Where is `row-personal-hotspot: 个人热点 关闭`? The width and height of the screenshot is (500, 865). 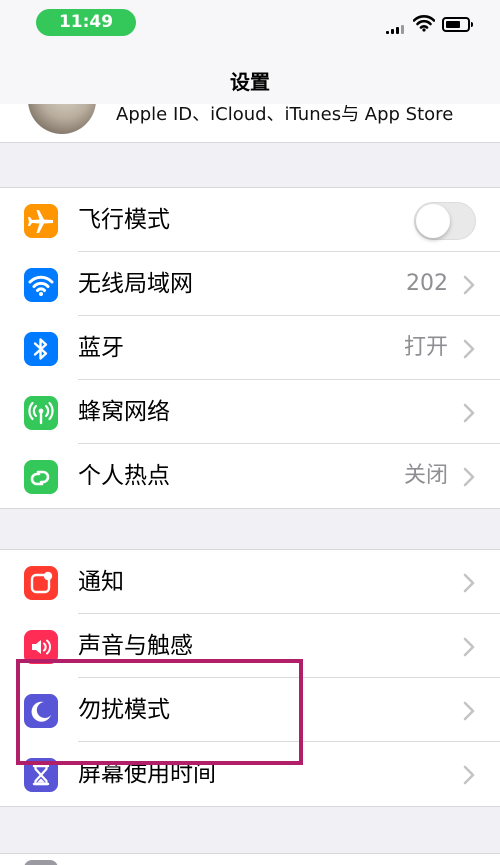
row-personal-hotspot: 个人热点 关闭 is located at coordinates (250, 476).